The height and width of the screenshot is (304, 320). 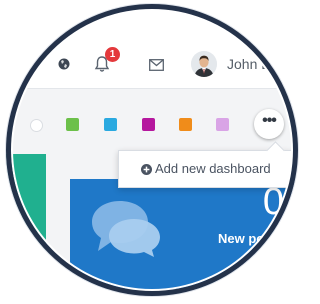 I want to click on menu-item-label: Add new dashboard, so click(x=213, y=168).